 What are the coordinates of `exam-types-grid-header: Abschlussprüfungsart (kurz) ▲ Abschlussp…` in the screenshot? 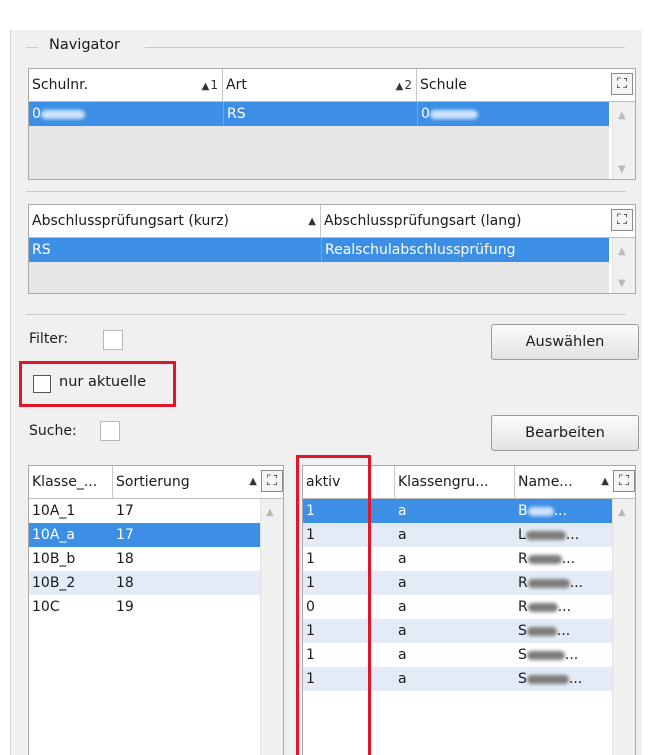 It's located at (332, 221).